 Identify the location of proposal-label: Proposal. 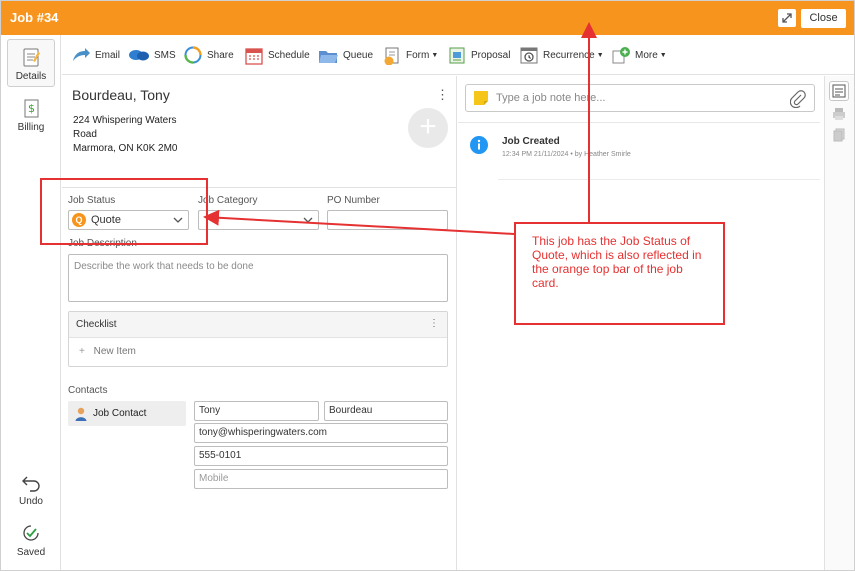
(491, 55).